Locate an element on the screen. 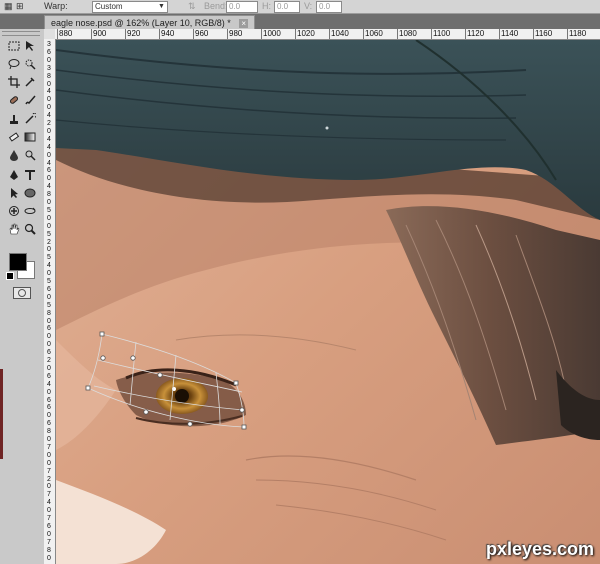  type-tool-icon is located at coordinates (30, 175).